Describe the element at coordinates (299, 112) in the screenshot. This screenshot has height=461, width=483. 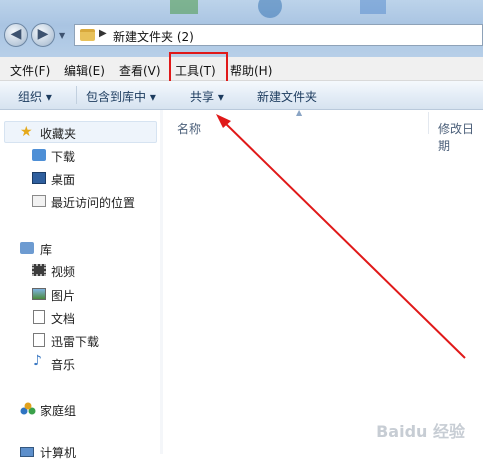
I see `sort-ascending-icon: ▲` at that location.